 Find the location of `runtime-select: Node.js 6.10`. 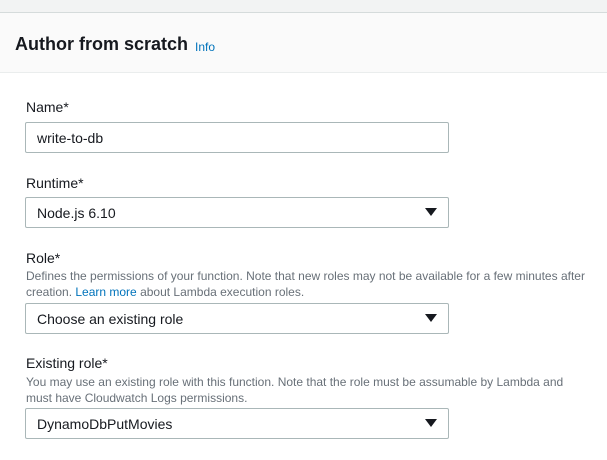

runtime-select: Node.js 6.10 is located at coordinates (237, 212).